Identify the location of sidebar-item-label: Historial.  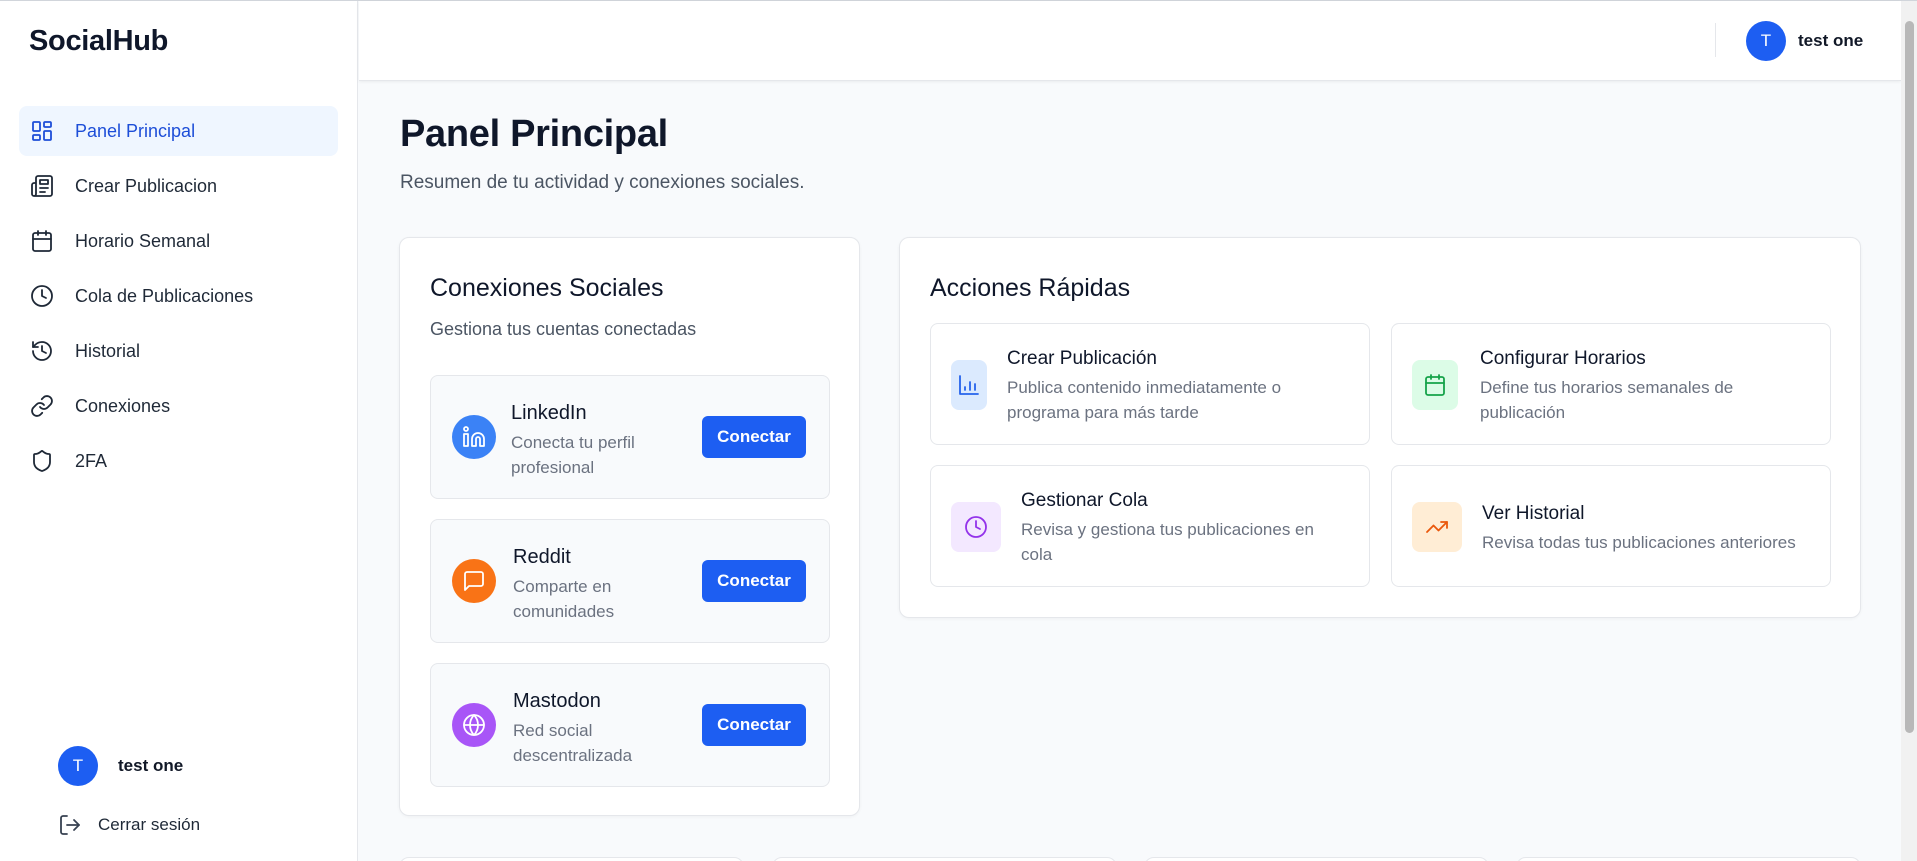
(108, 350).